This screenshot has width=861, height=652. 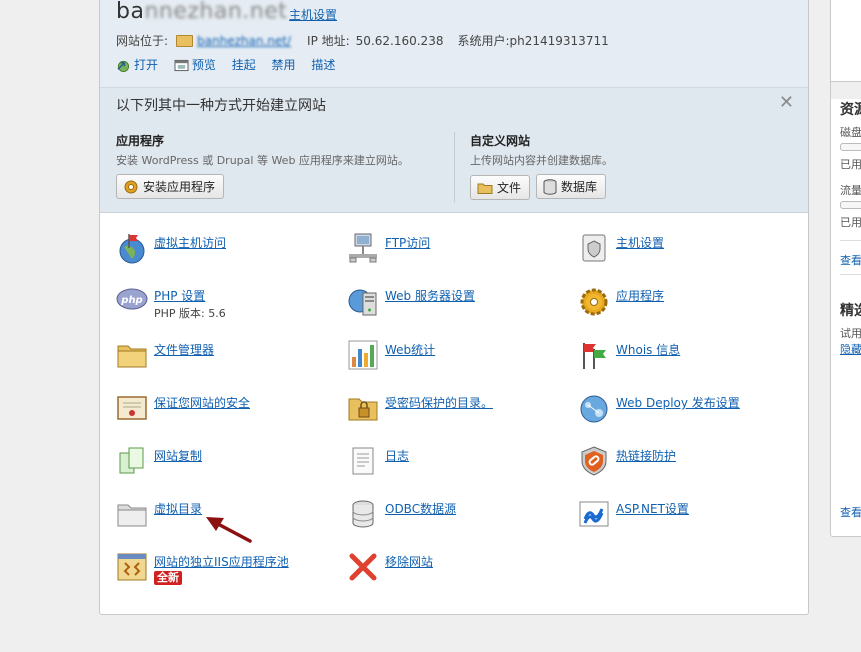 I want to click on ip-label: IP 地址:, so click(x=328, y=41).